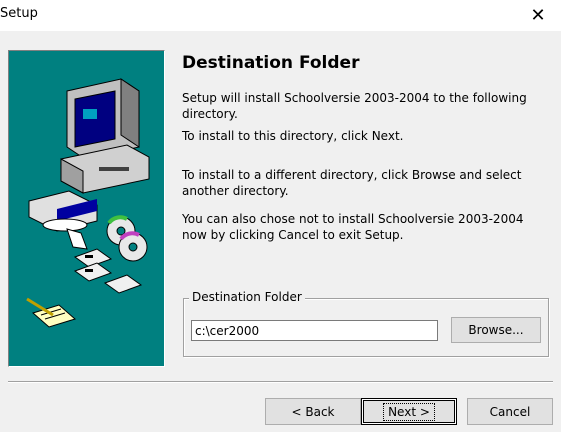 This screenshot has height=432, width=561. Describe the element at coordinates (271, 63) in the screenshot. I see `page-heading: Destination Folder` at that location.